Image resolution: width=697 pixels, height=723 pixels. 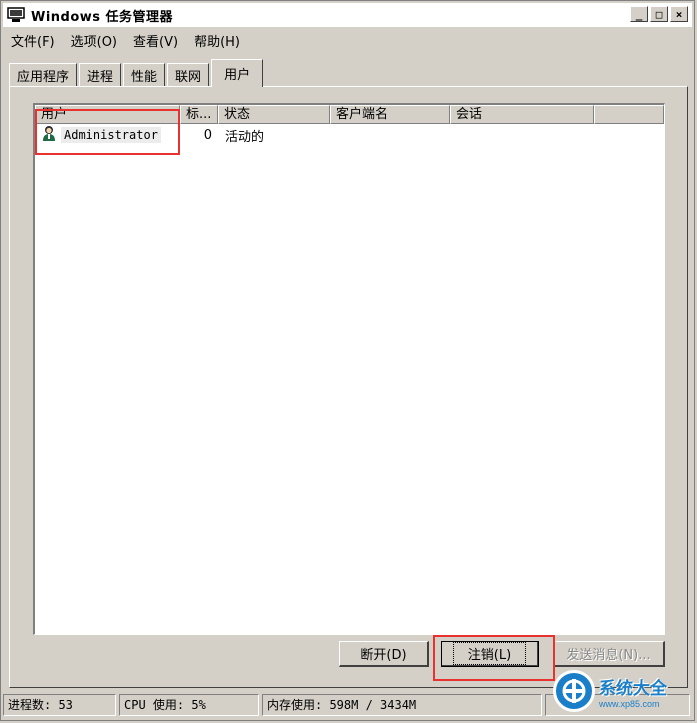 I want to click on window-controls: _ □ ×, so click(x=659, y=14).